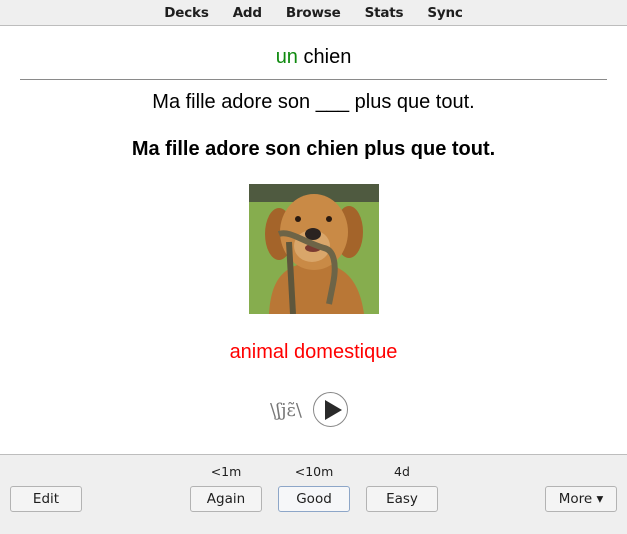 The image size is (627, 534). What do you see at coordinates (313, 102) in the screenshot?
I see `cloze-sentence: Ma fille adore son ___ plus que tout.` at bounding box center [313, 102].